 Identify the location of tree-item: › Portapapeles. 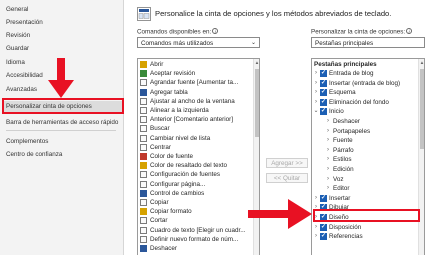
(366, 131).